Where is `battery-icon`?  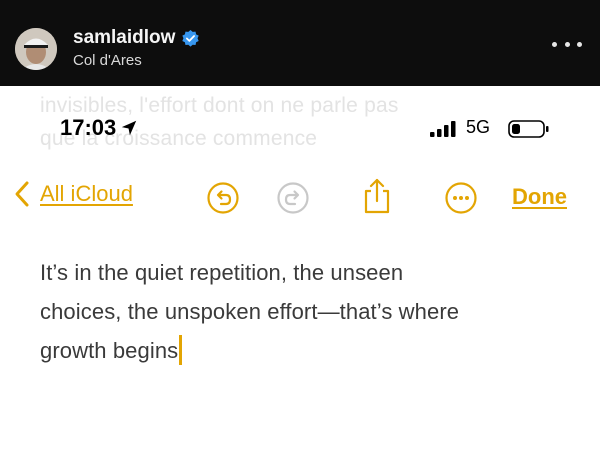
battery-icon is located at coordinates (528, 129).